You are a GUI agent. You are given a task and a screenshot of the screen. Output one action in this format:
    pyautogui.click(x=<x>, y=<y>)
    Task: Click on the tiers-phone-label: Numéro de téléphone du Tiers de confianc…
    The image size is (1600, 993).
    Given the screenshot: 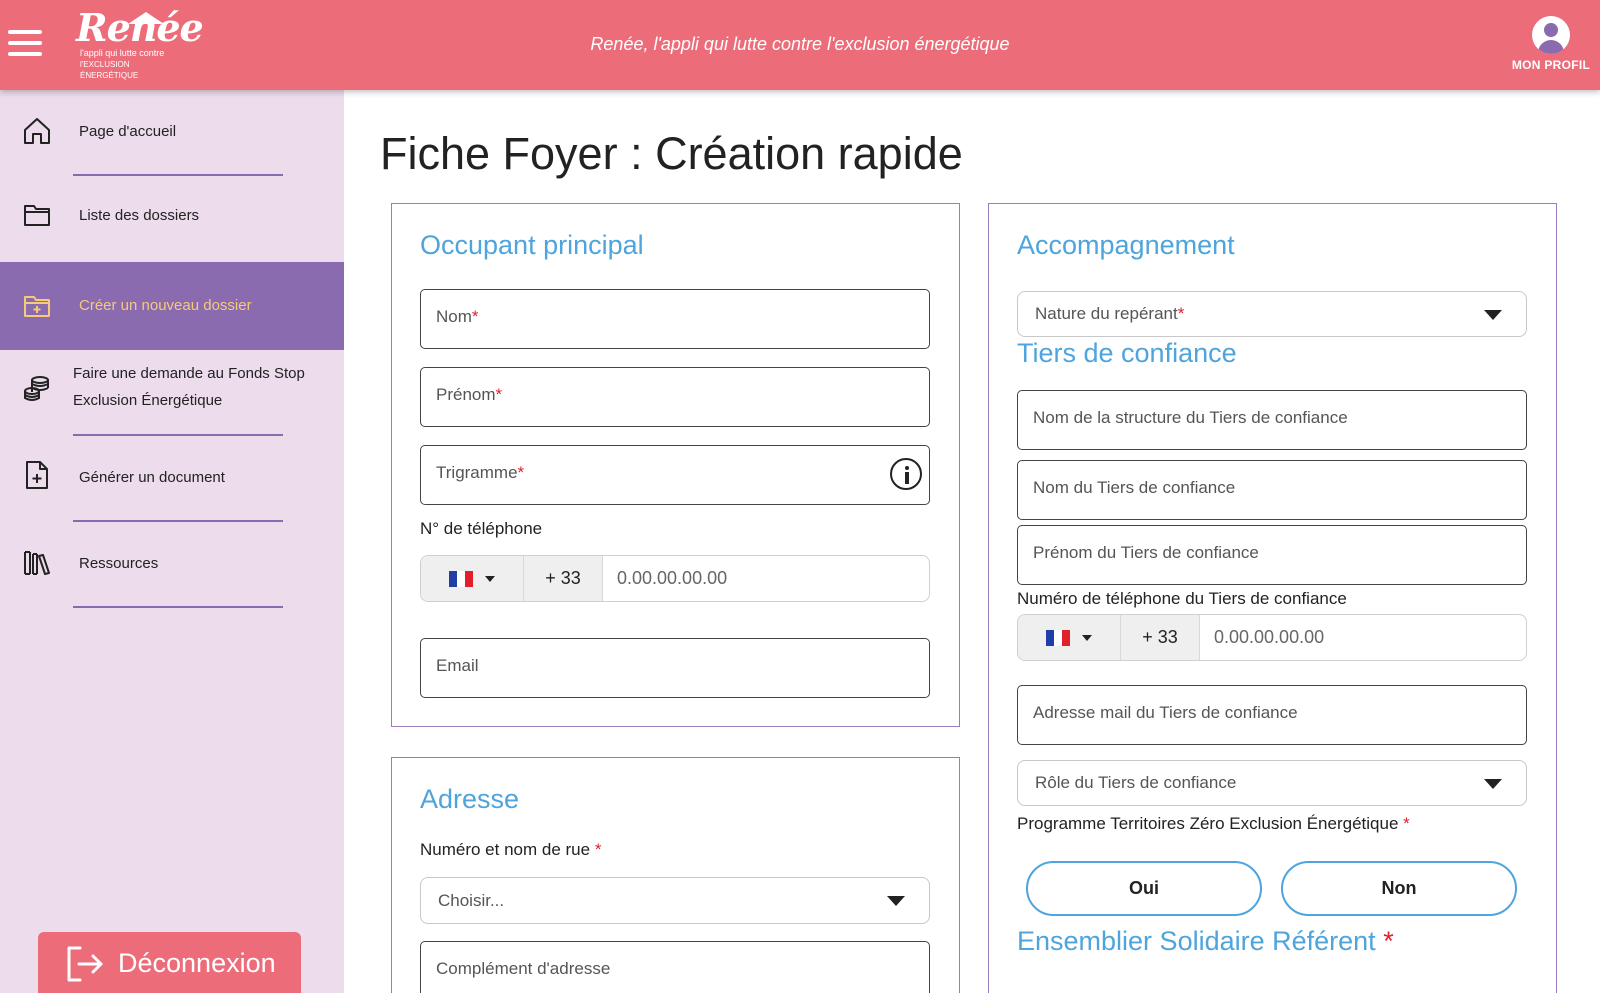 What is the action you would take?
    pyautogui.click(x=1182, y=598)
    